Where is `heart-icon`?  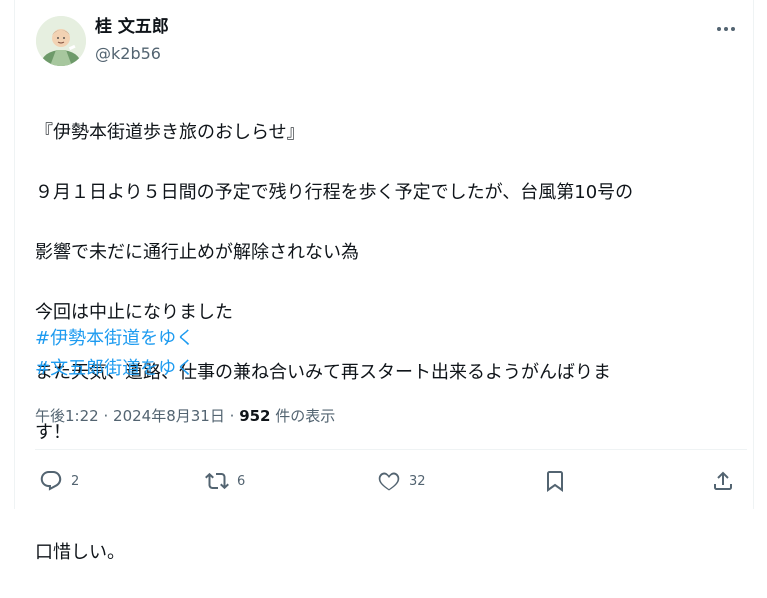
heart-icon is located at coordinates (389, 481).